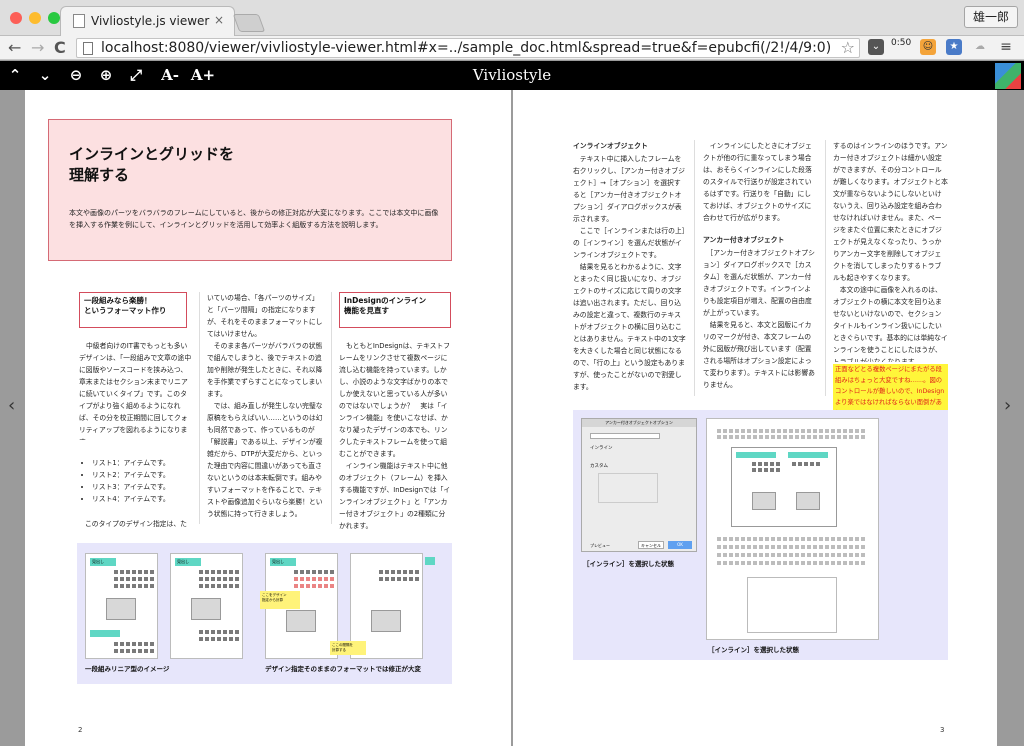  What do you see at coordinates (45, 75) in the screenshot?
I see `page-down-button: ⌄` at bounding box center [45, 75].